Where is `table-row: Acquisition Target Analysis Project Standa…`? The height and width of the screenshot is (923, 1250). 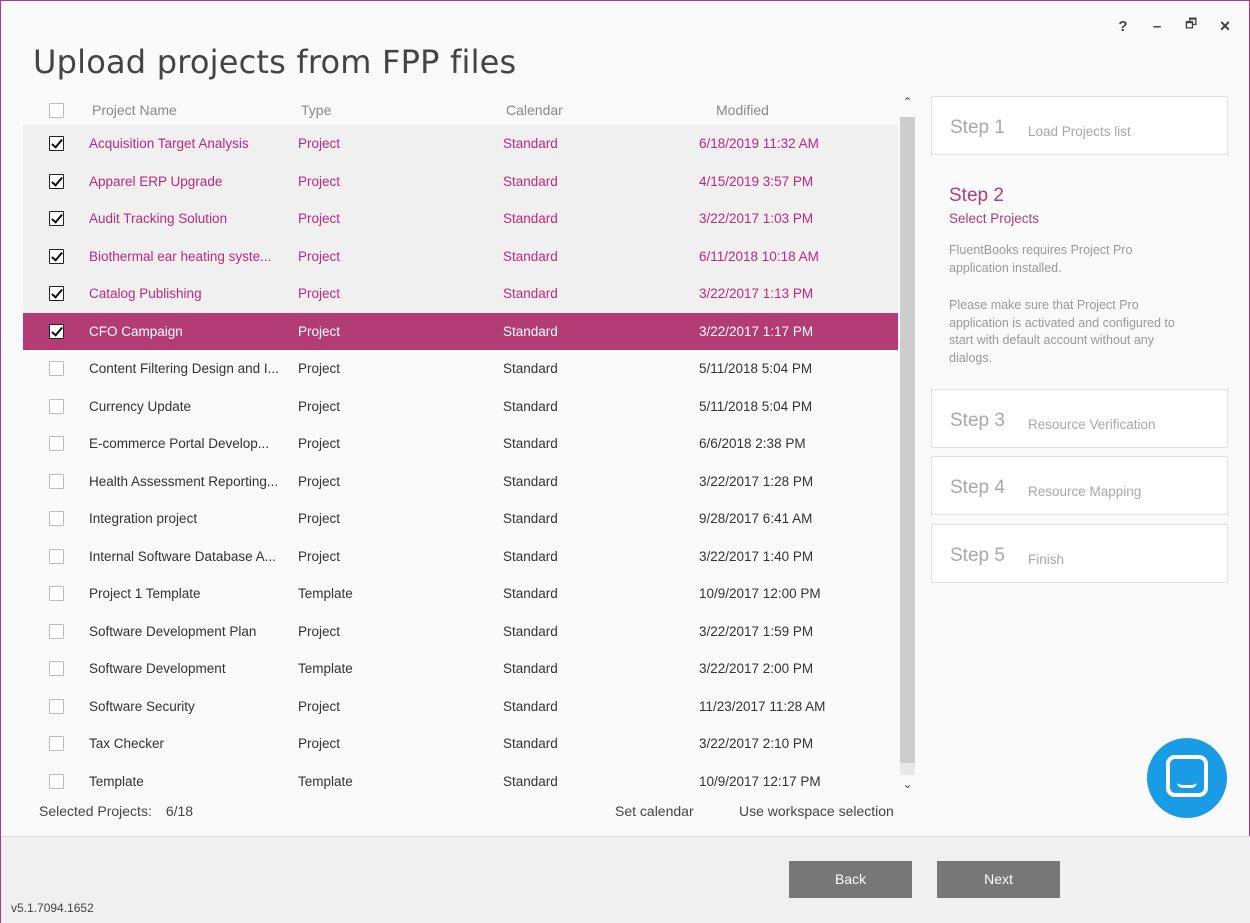
table-row: Acquisition Target Analysis Project Standa… is located at coordinates (460, 144).